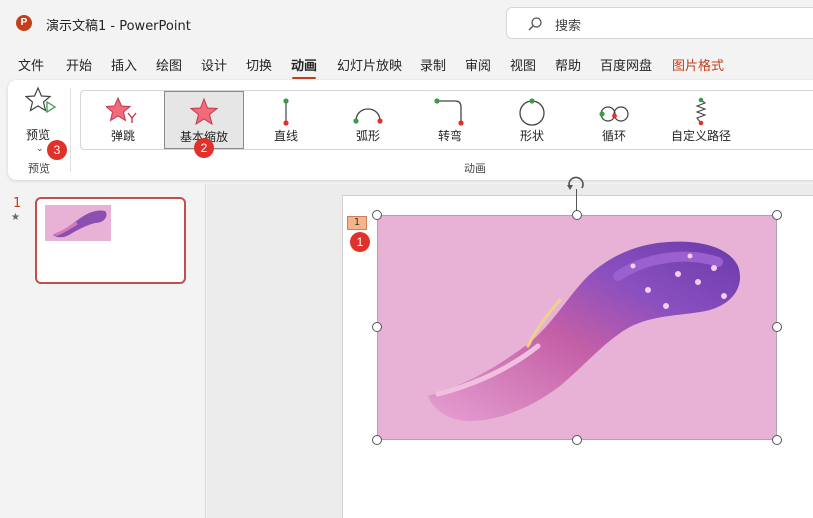  What do you see at coordinates (360, 242) in the screenshot?
I see `step-badge-1: 1` at bounding box center [360, 242].